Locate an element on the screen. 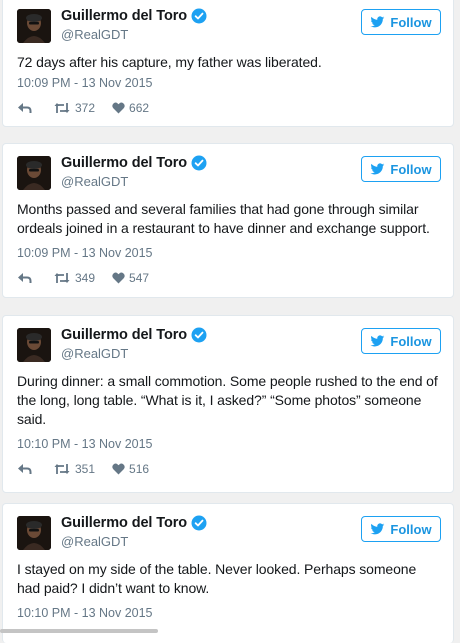  retweet-button: 372 is located at coordinates (74, 108).